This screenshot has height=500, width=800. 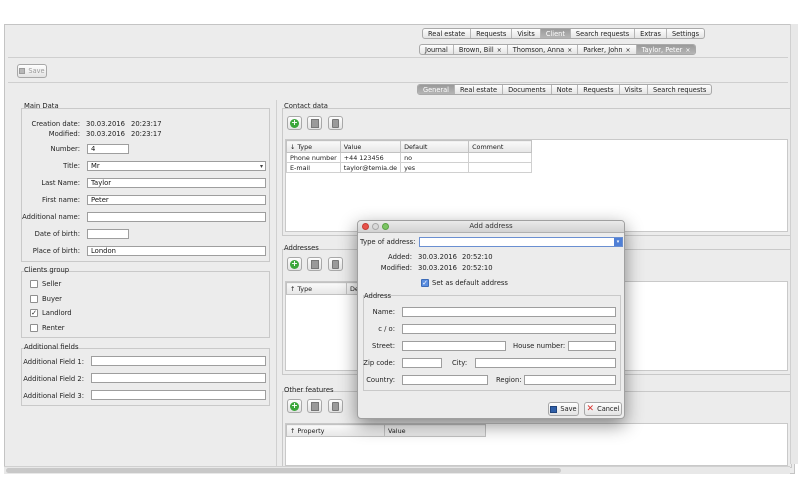 What do you see at coordinates (400, 257) in the screenshot?
I see `added-label: Added:` at bounding box center [400, 257].